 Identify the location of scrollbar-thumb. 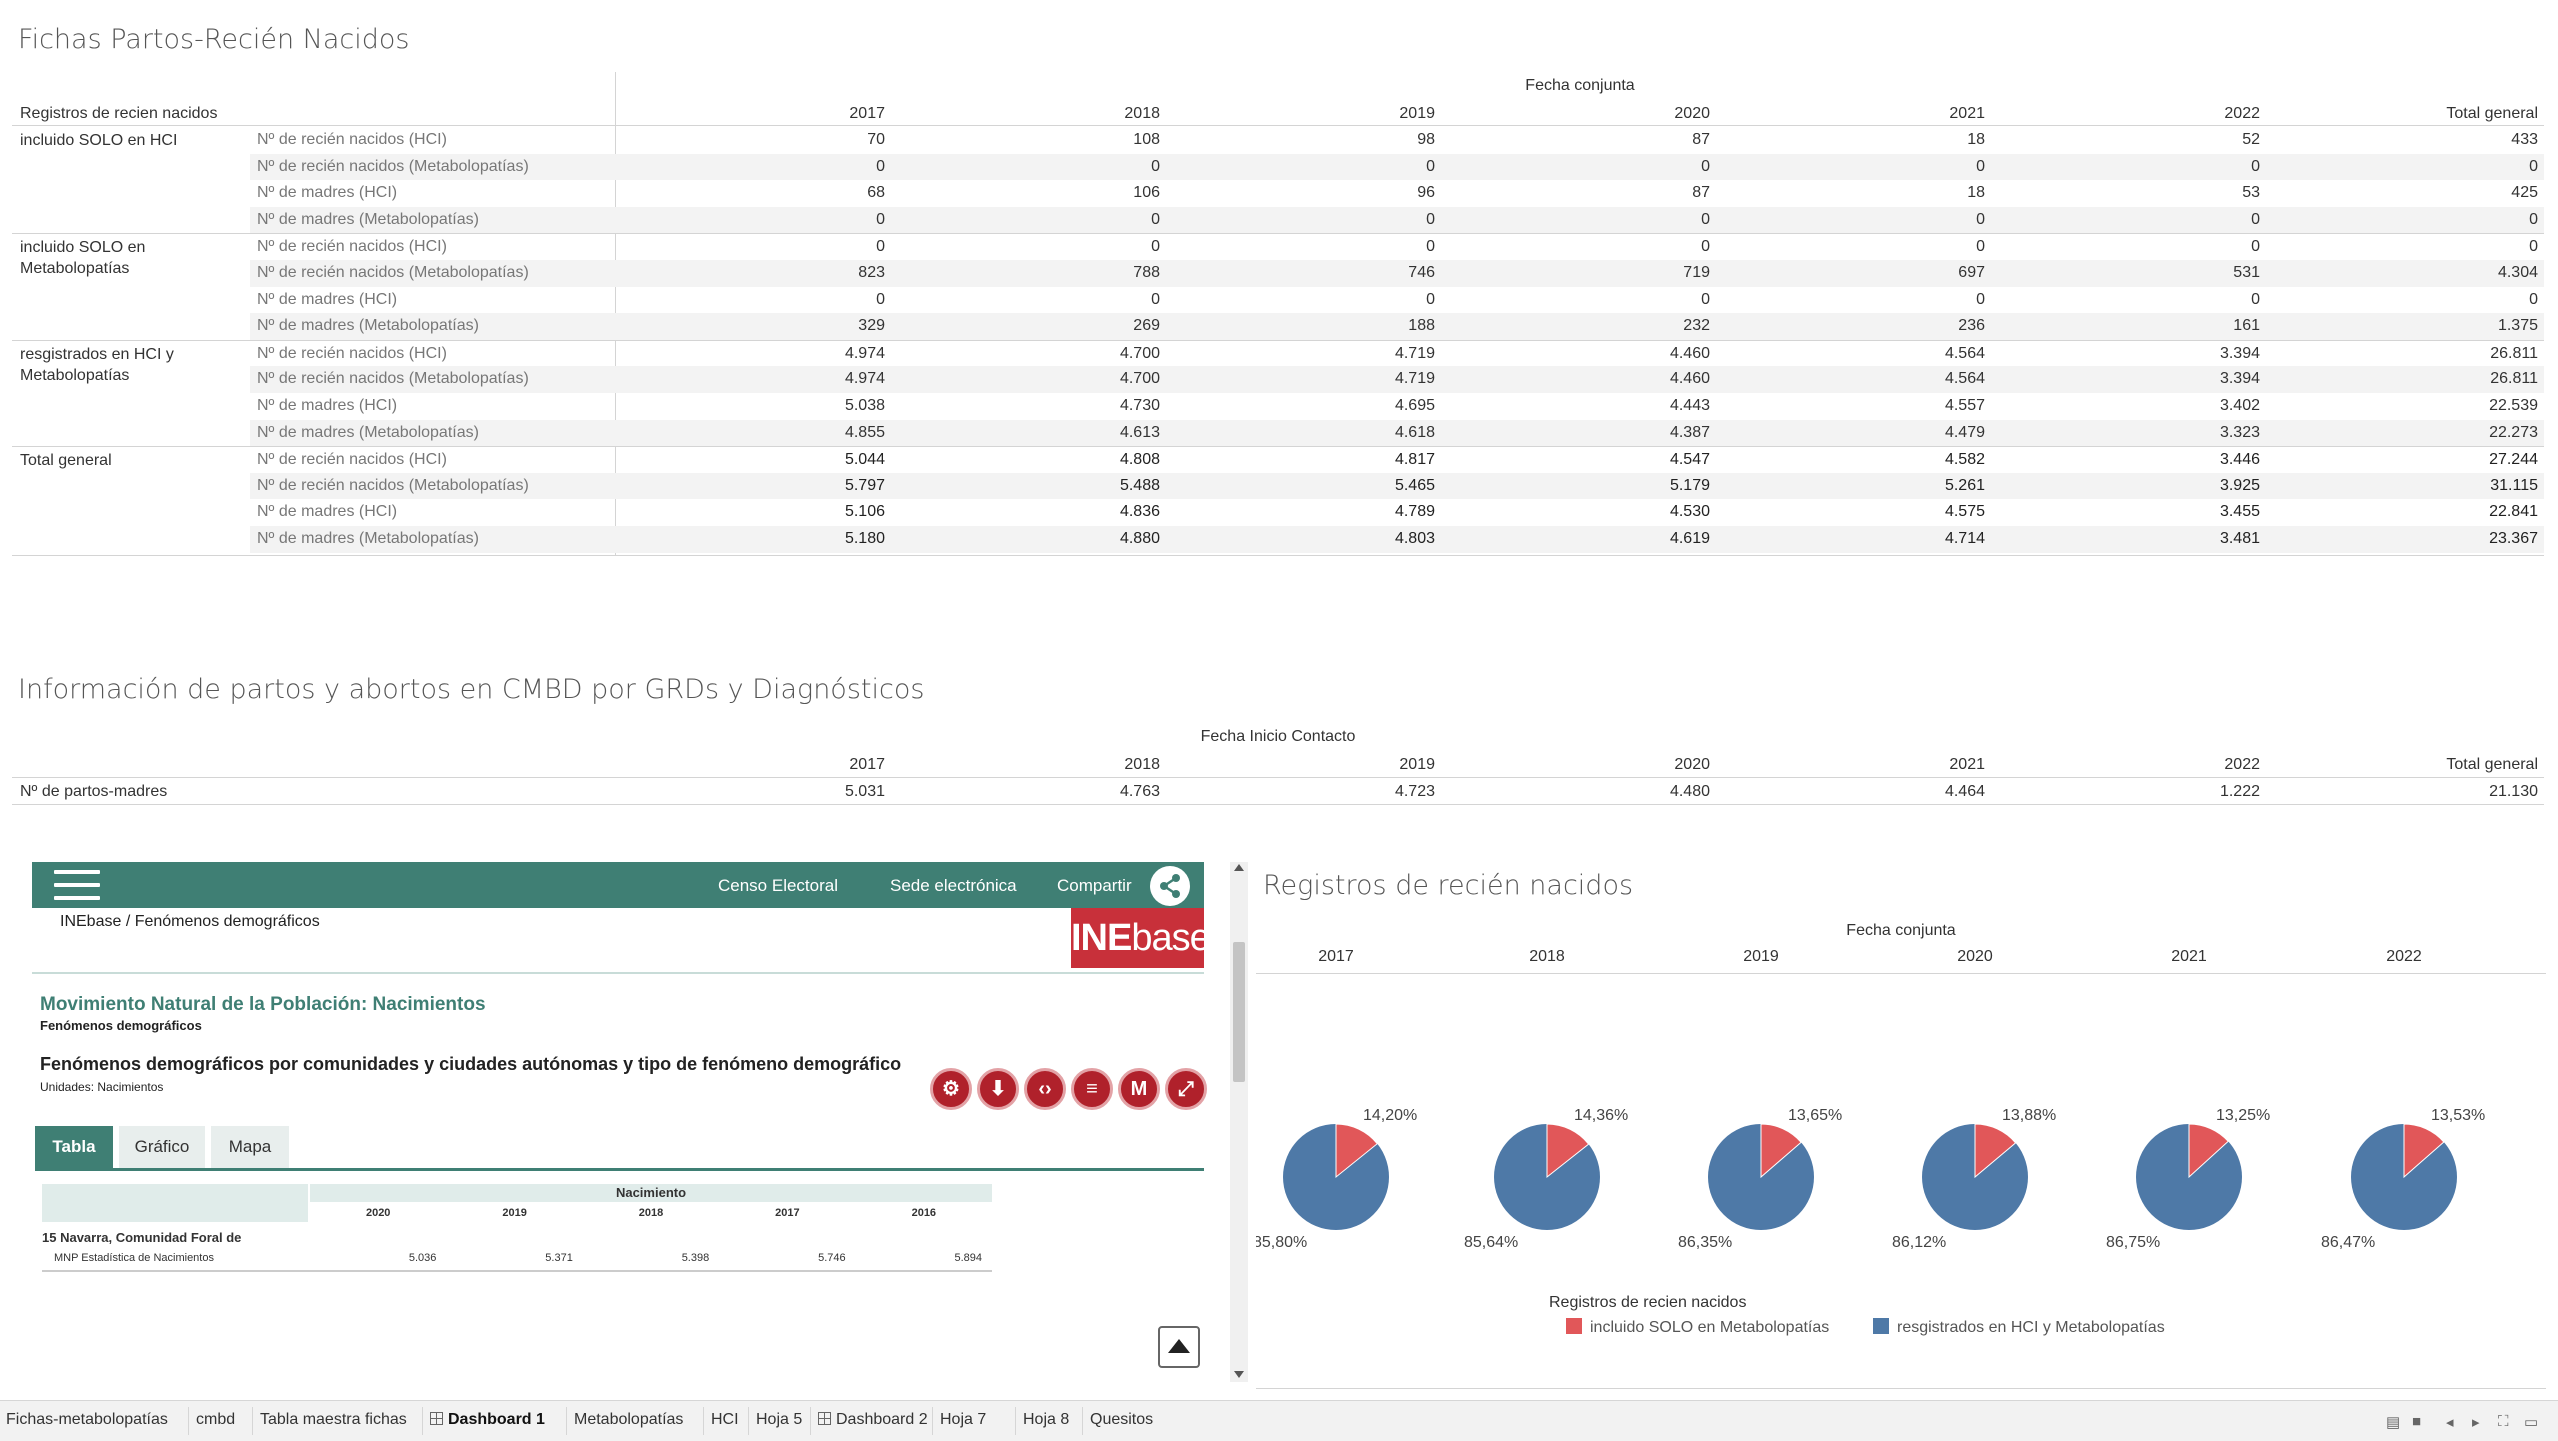
(1239, 1012).